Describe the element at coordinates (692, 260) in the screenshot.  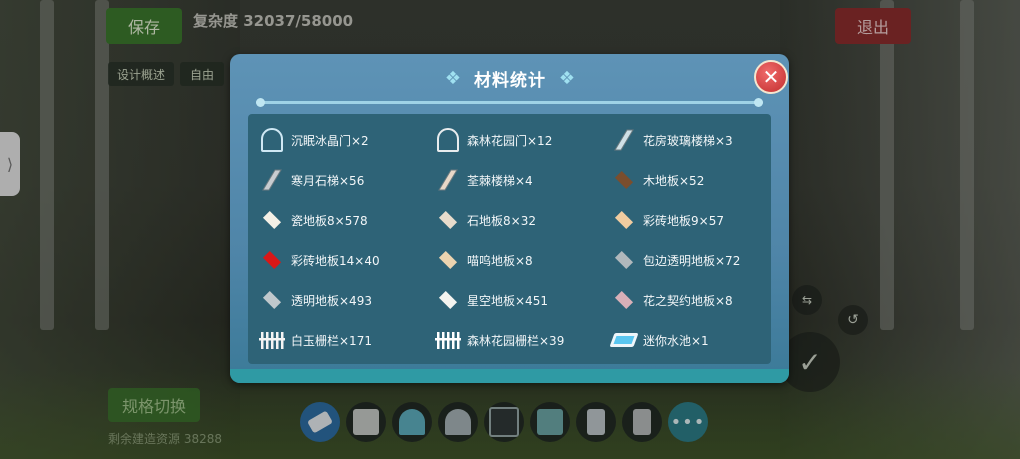
I see `material-label: 包边透明地板×72` at that location.